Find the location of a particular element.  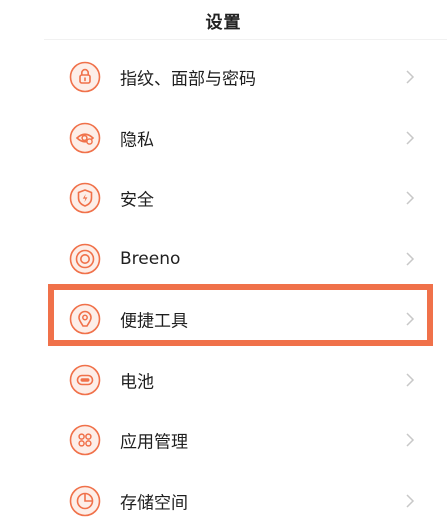

settings-item-label: 应用管理 is located at coordinates (154, 440).